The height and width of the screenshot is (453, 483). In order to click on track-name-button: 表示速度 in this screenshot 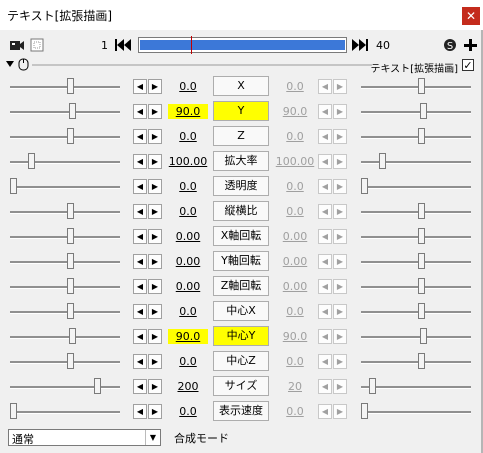, I will do `click(241, 411)`.